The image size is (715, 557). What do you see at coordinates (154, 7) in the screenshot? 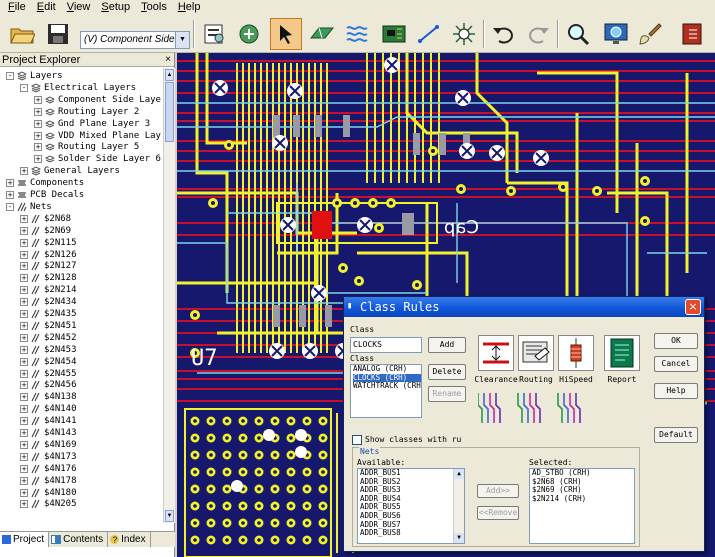
I see `menu-tools: Tools` at bounding box center [154, 7].